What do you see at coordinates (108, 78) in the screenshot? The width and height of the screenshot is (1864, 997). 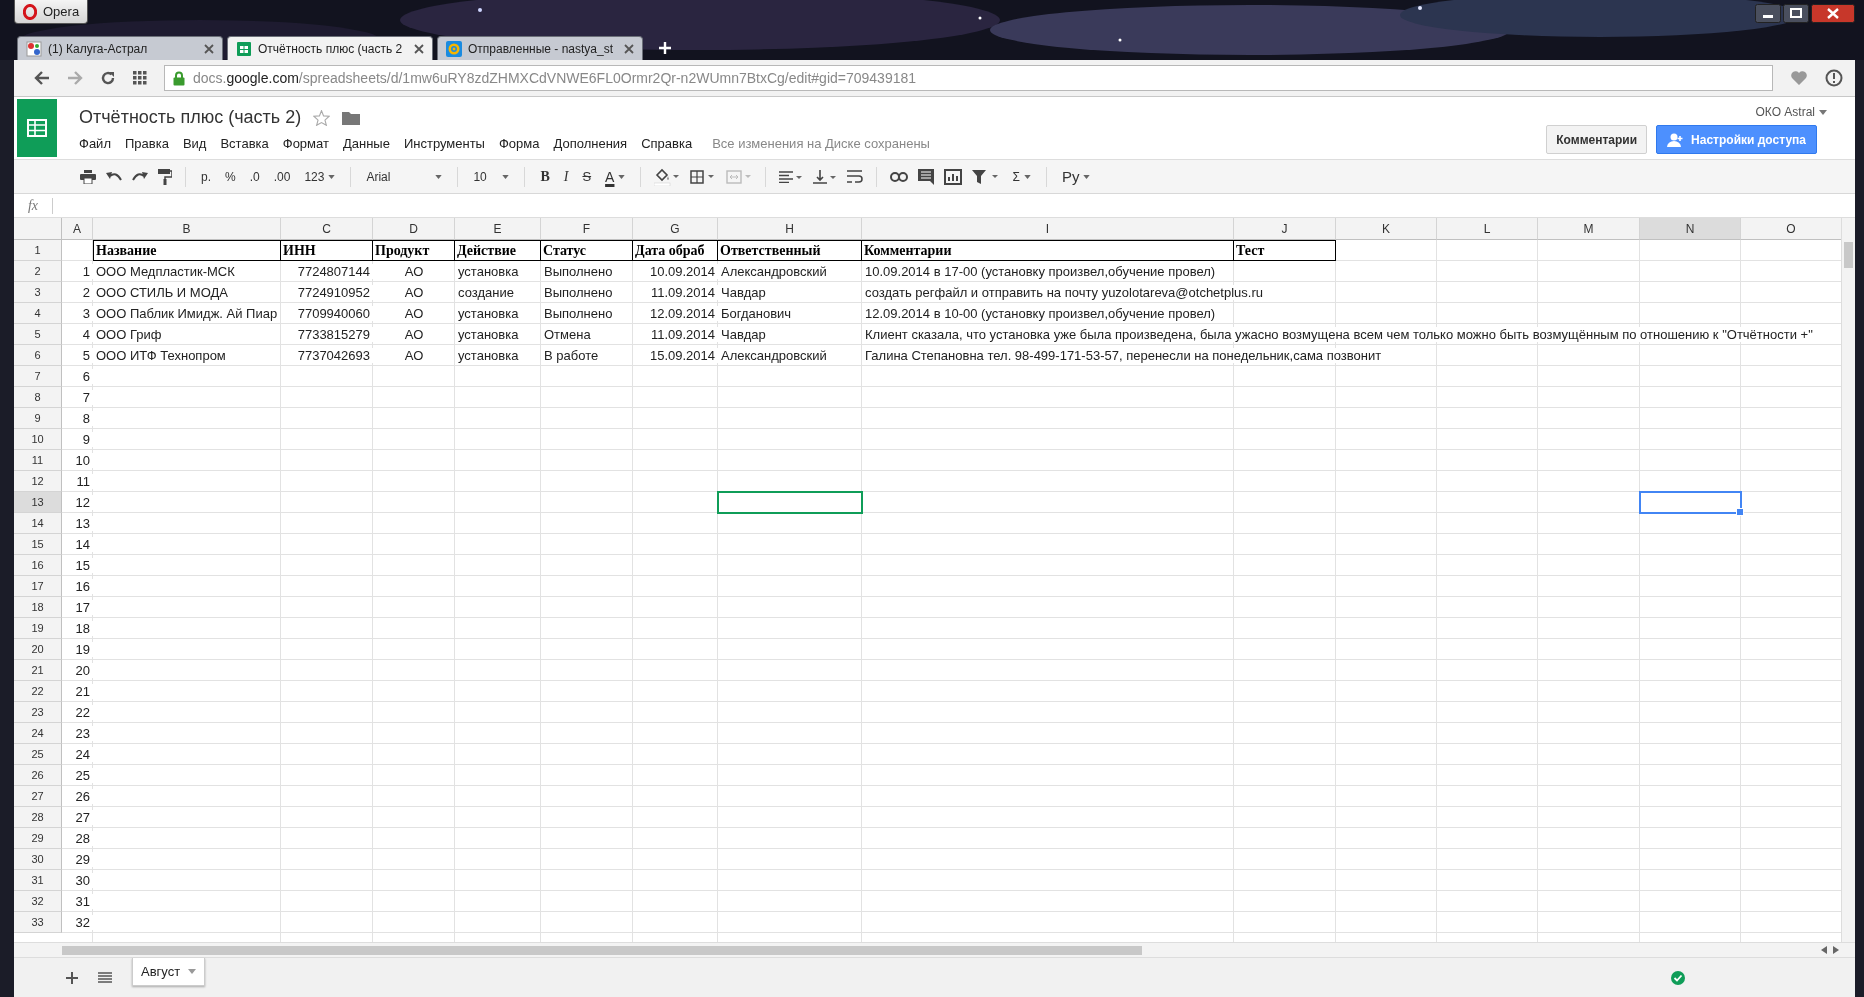 I see `reload-icon` at bounding box center [108, 78].